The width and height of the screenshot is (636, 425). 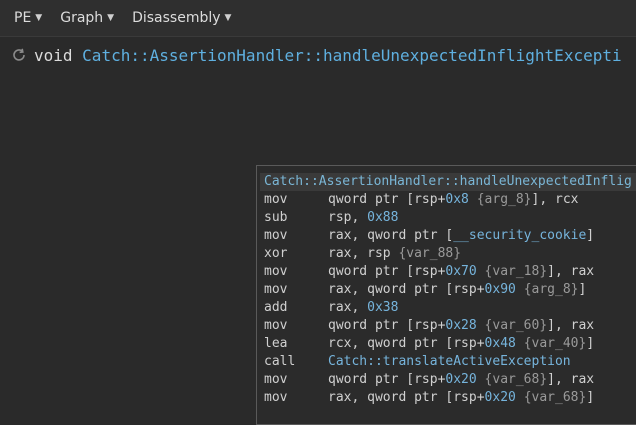 What do you see at coordinates (391, 235) in the screenshot?
I see `instruction-operand: rax, qword ptr [` at bounding box center [391, 235].